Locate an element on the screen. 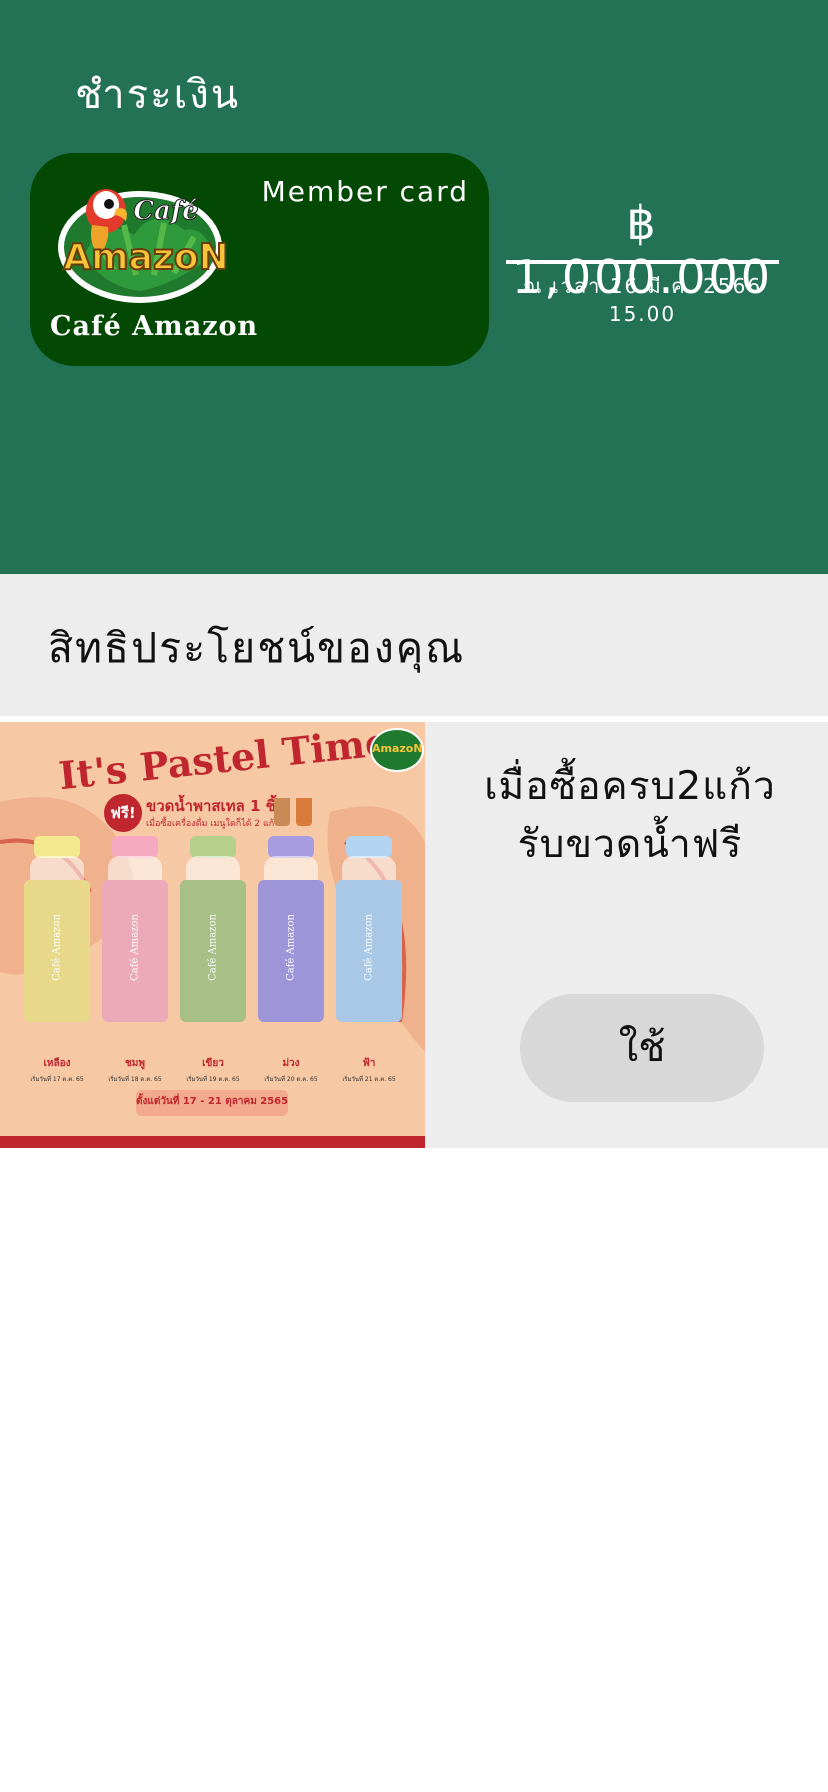 The image size is (828, 1792). poster-color-date: เริ่มวันที่ 18 ต.ค. 65 is located at coordinates (135, 1079).